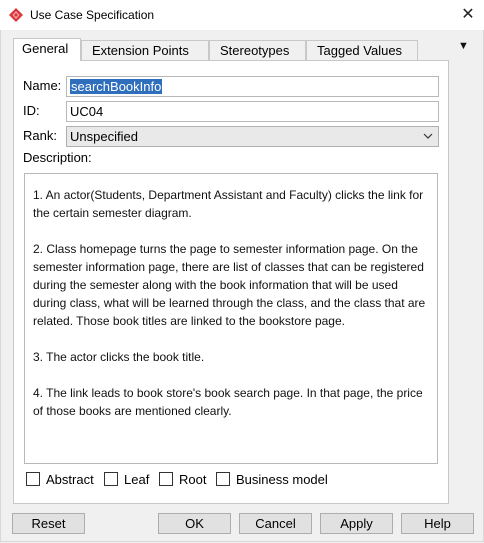 Image resolution: width=484 pixels, height=543 pixels. What do you see at coordinates (16, 15) in the screenshot?
I see `visual-paradigm-icon` at bounding box center [16, 15].